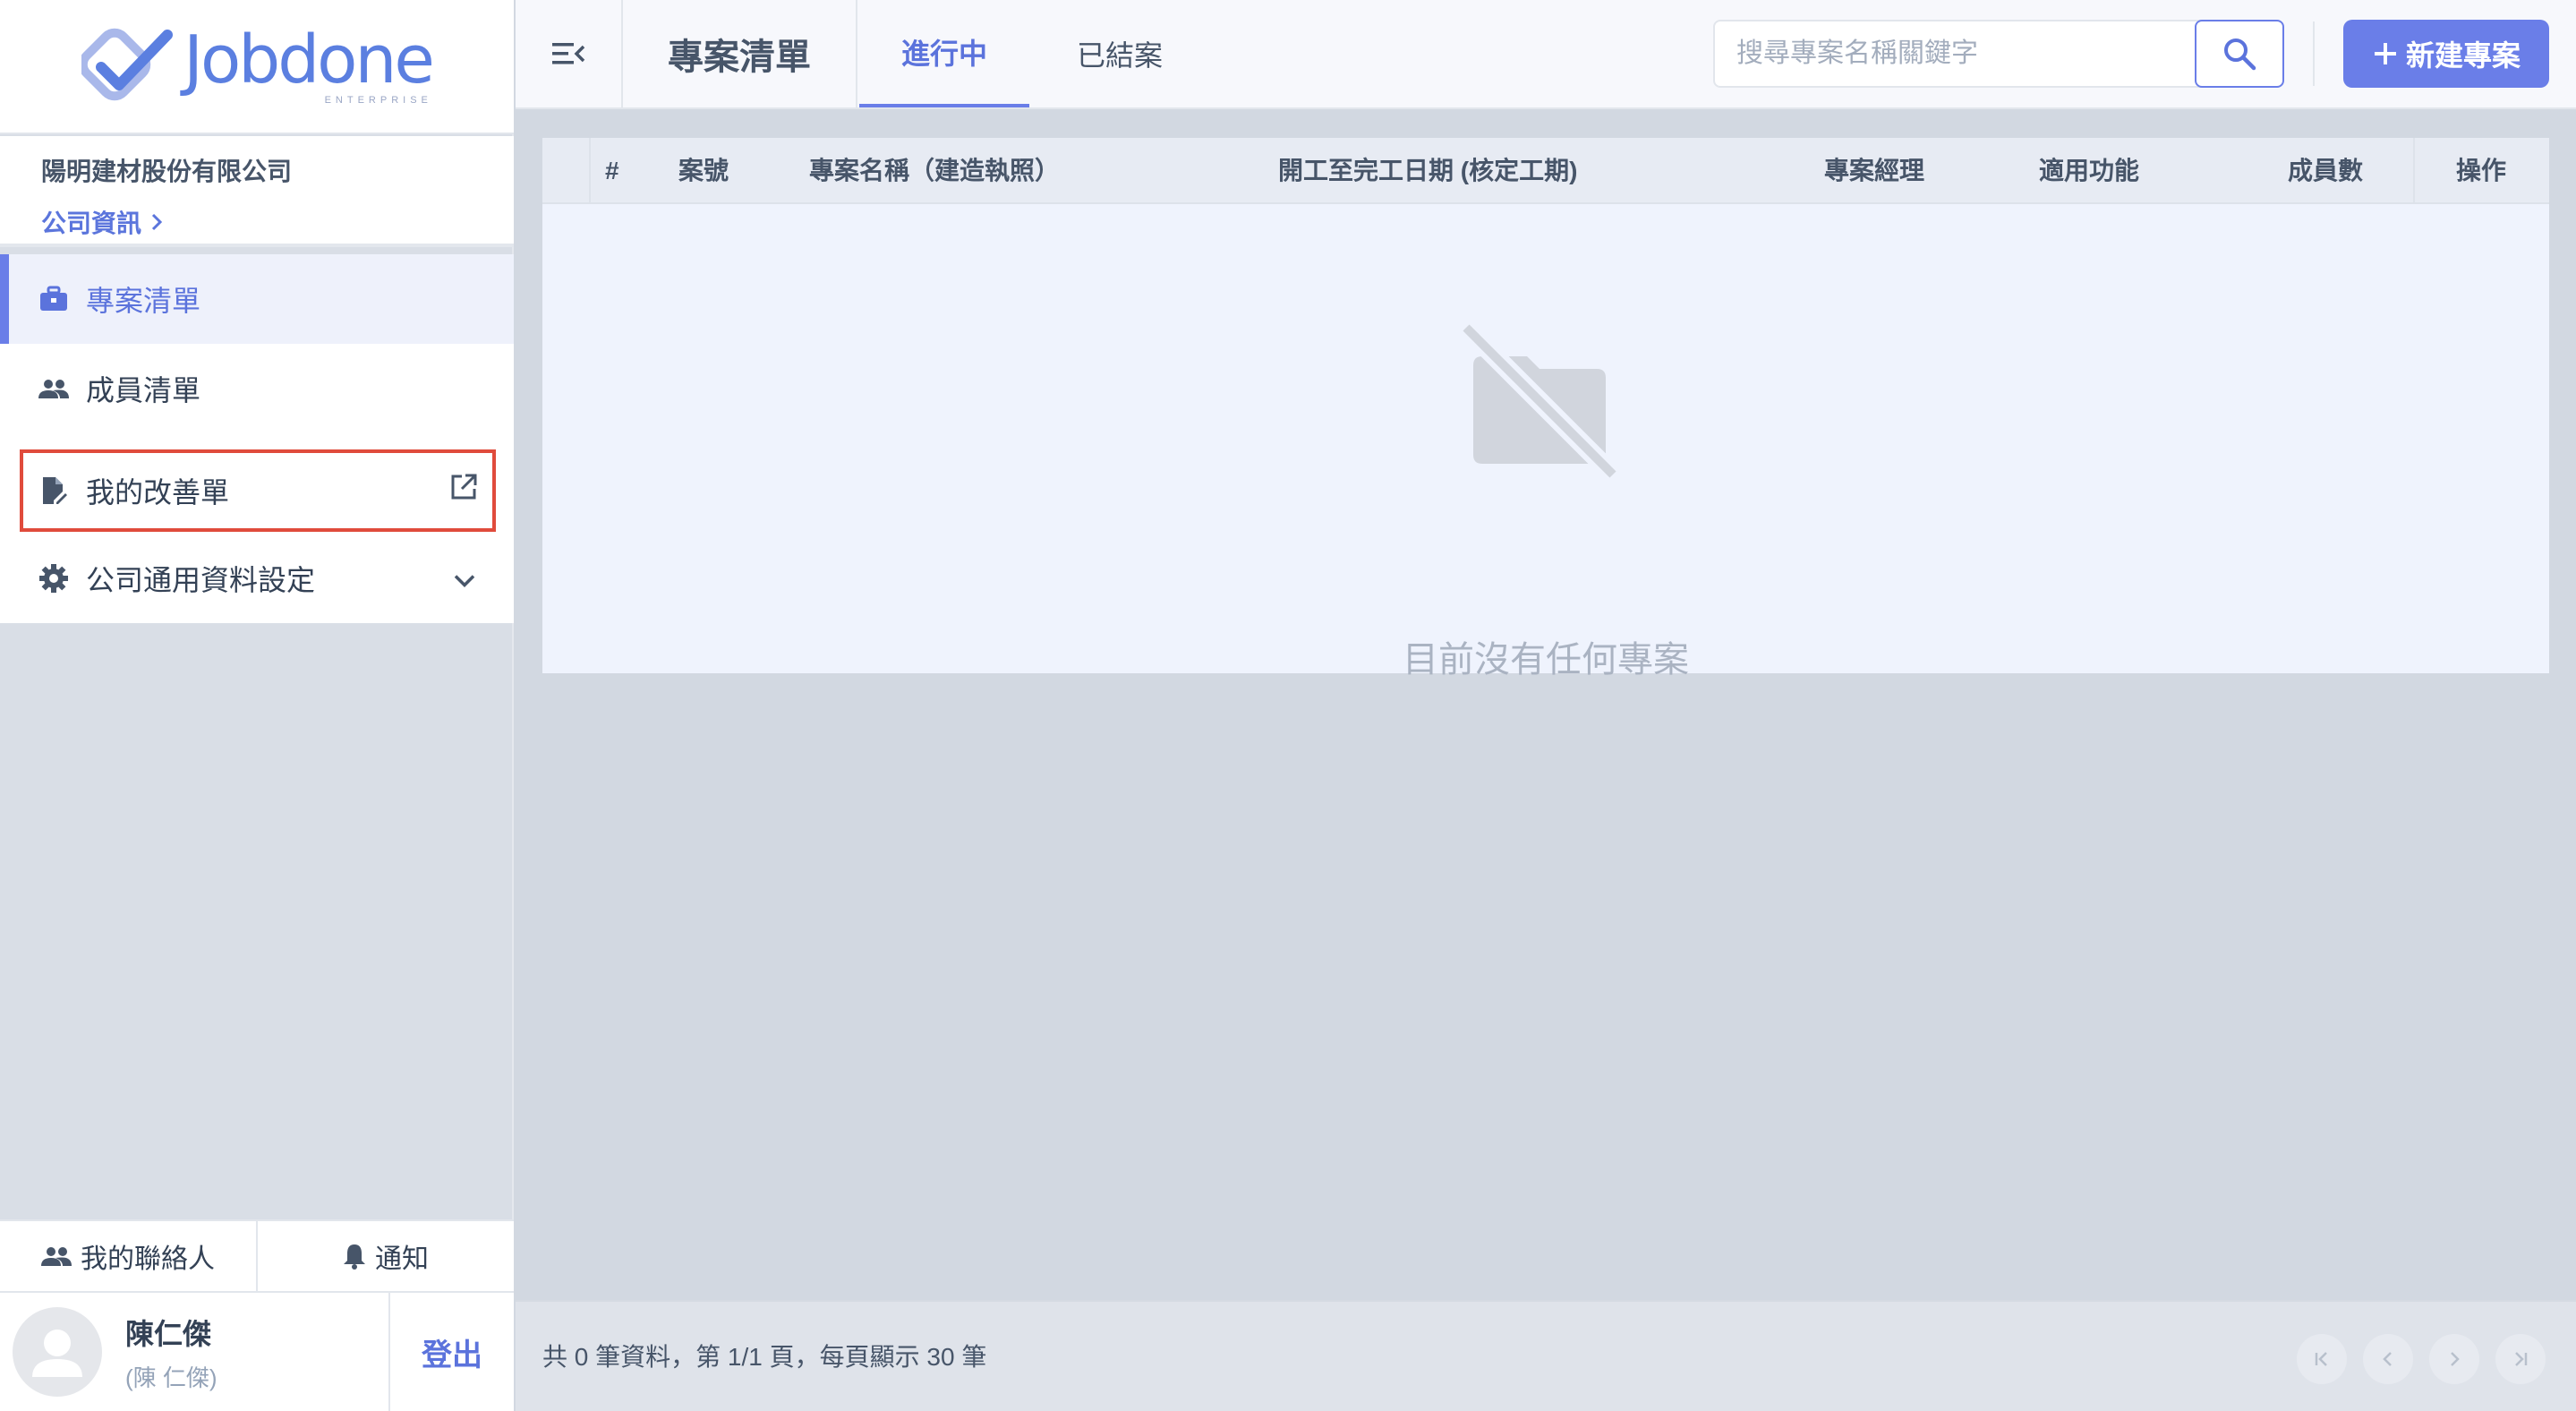 The height and width of the screenshot is (1411, 2576). Describe the element at coordinates (2481, 170) in the screenshot. I see `column-header-actions: 操作` at that location.